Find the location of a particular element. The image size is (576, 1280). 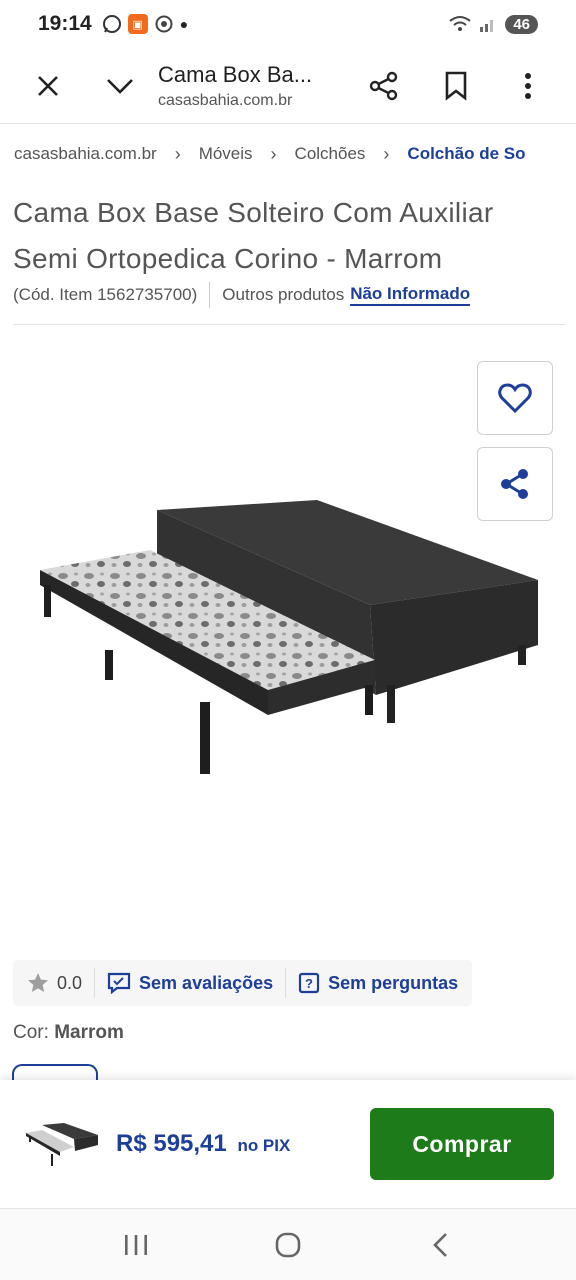

breadcrumb-item-colchoes: Colchões is located at coordinates (330, 154).